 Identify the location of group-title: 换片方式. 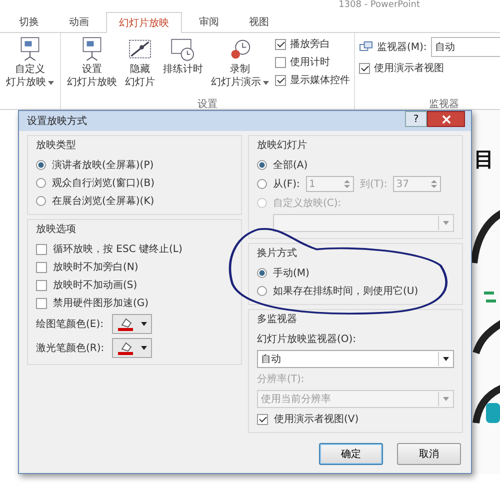
(277, 253).